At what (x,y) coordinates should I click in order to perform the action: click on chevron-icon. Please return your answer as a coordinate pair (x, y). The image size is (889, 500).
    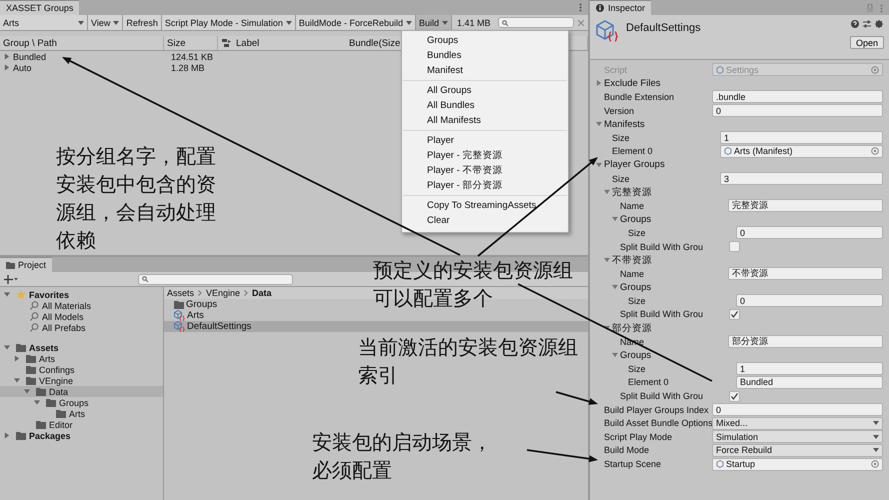
    Looking at the image, I should click on (200, 293).